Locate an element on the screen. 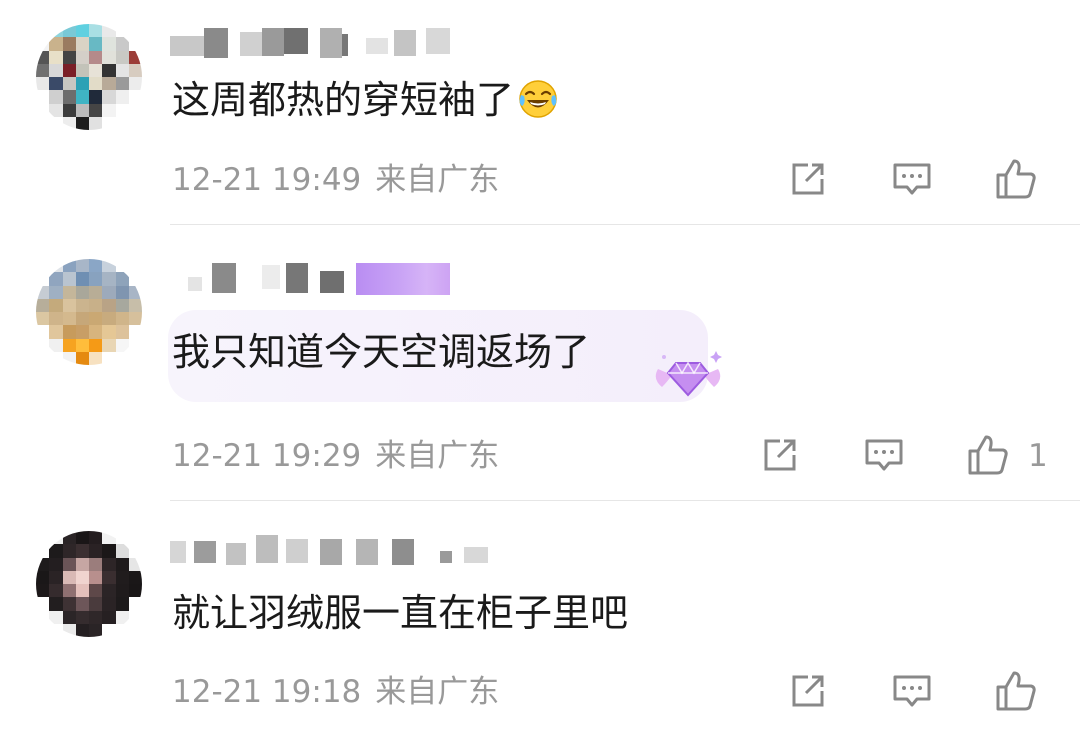 The height and width of the screenshot is (732, 1080). comment-time: 12-21 19:49 is located at coordinates (267, 180).